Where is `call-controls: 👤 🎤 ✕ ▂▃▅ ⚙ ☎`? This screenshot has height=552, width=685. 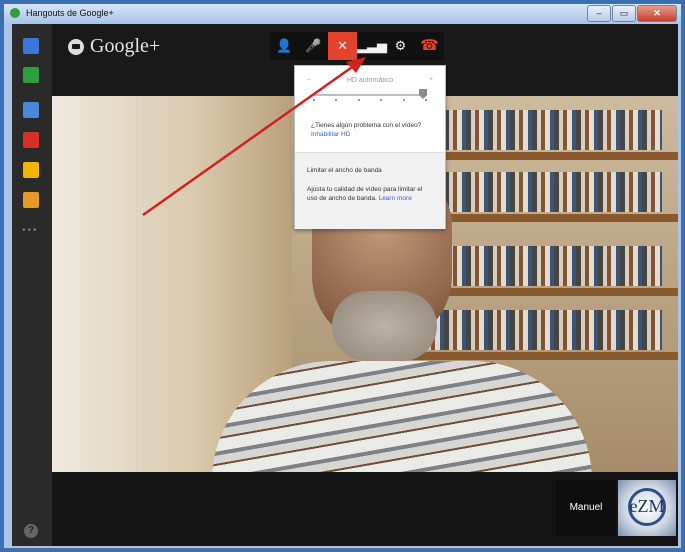
call-controls: 👤 🎤 ✕ ▂▃▅ ⚙ ☎ is located at coordinates (357, 46).